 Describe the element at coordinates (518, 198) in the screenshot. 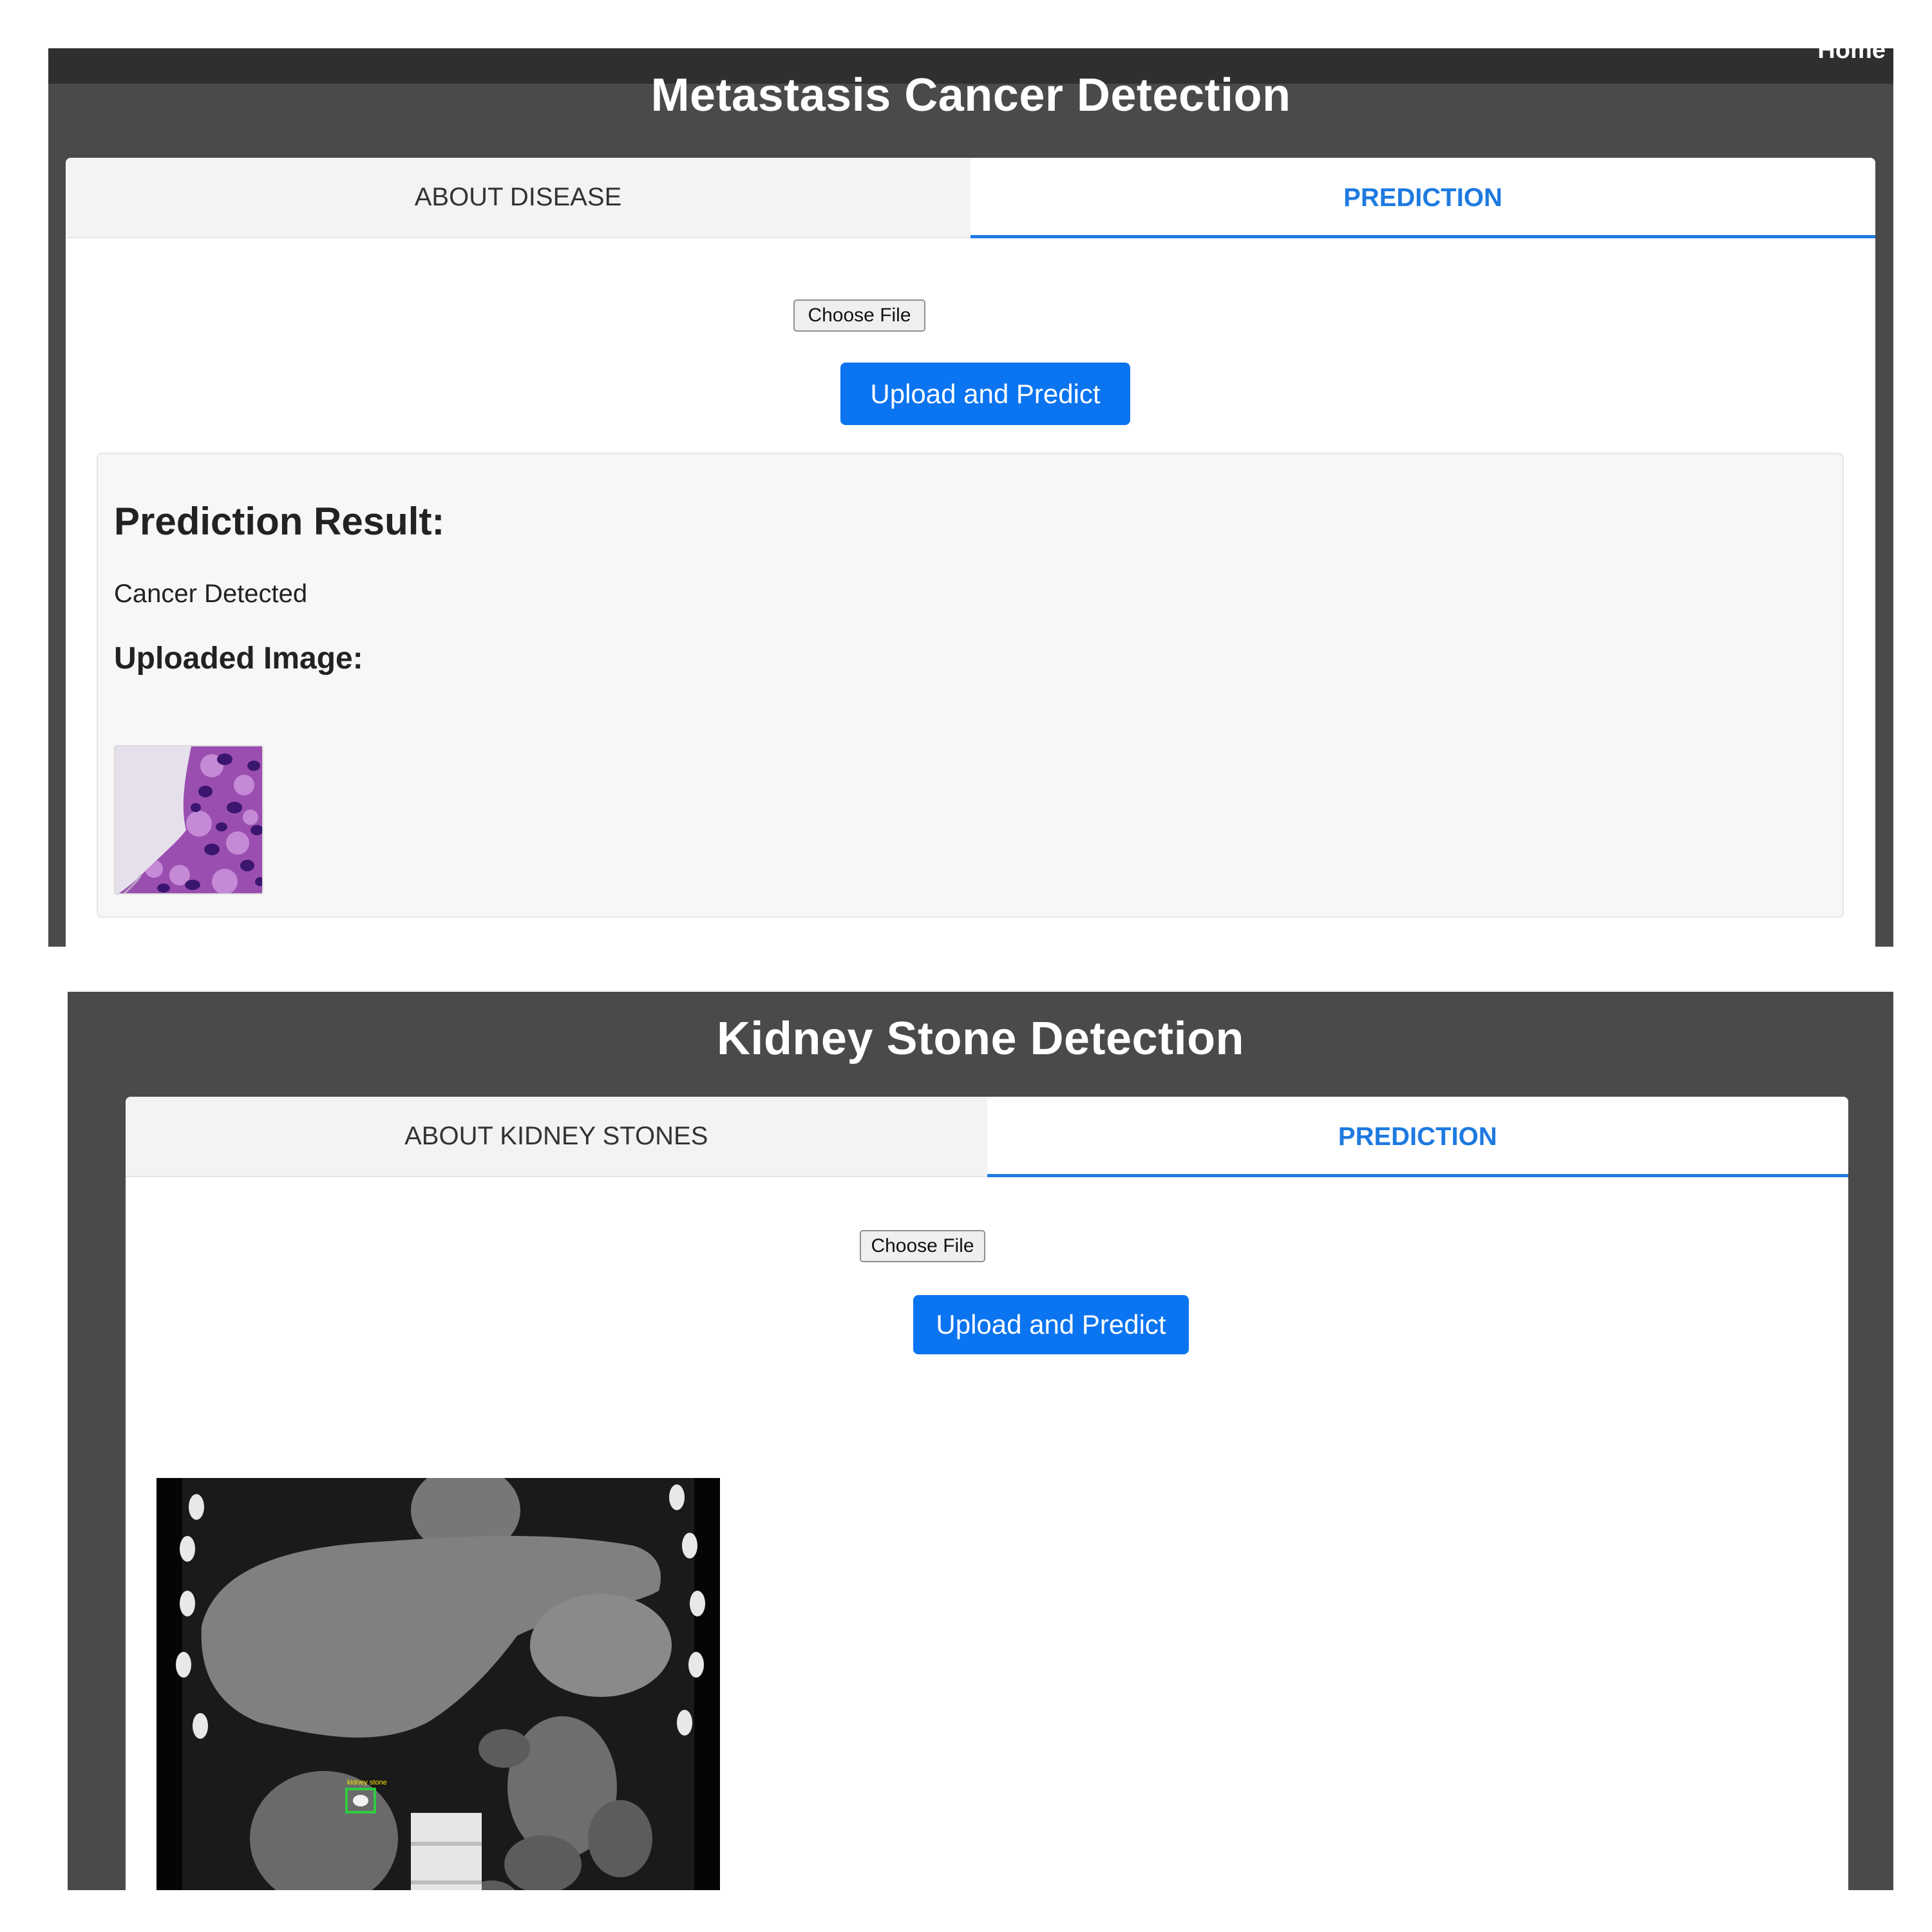

I see `tab-about-disease: ABOUT DISEASE` at that location.